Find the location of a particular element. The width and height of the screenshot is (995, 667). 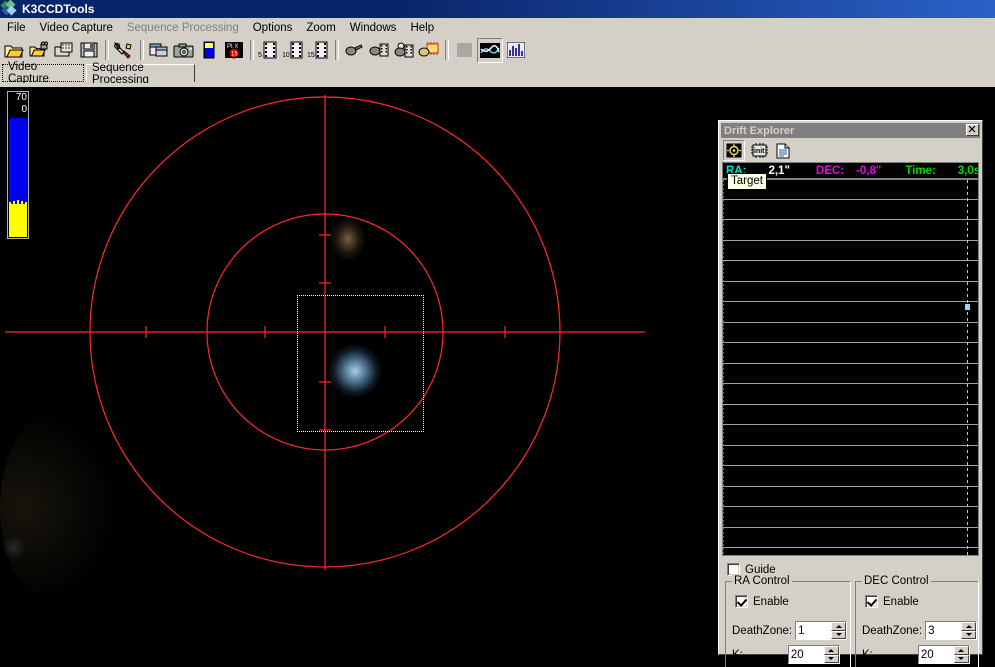

levels-icon is located at coordinates (209, 50).